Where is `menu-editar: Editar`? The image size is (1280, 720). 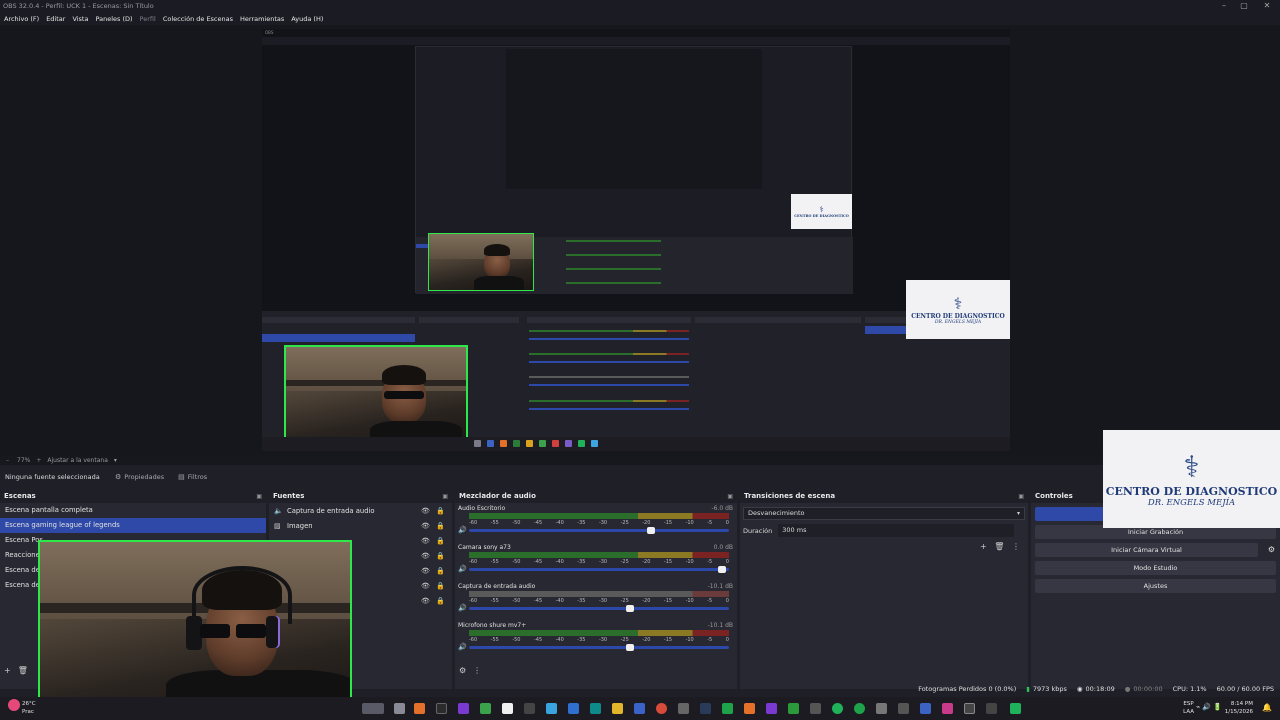
menu-editar: Editar is located at coordinates (55, 19).